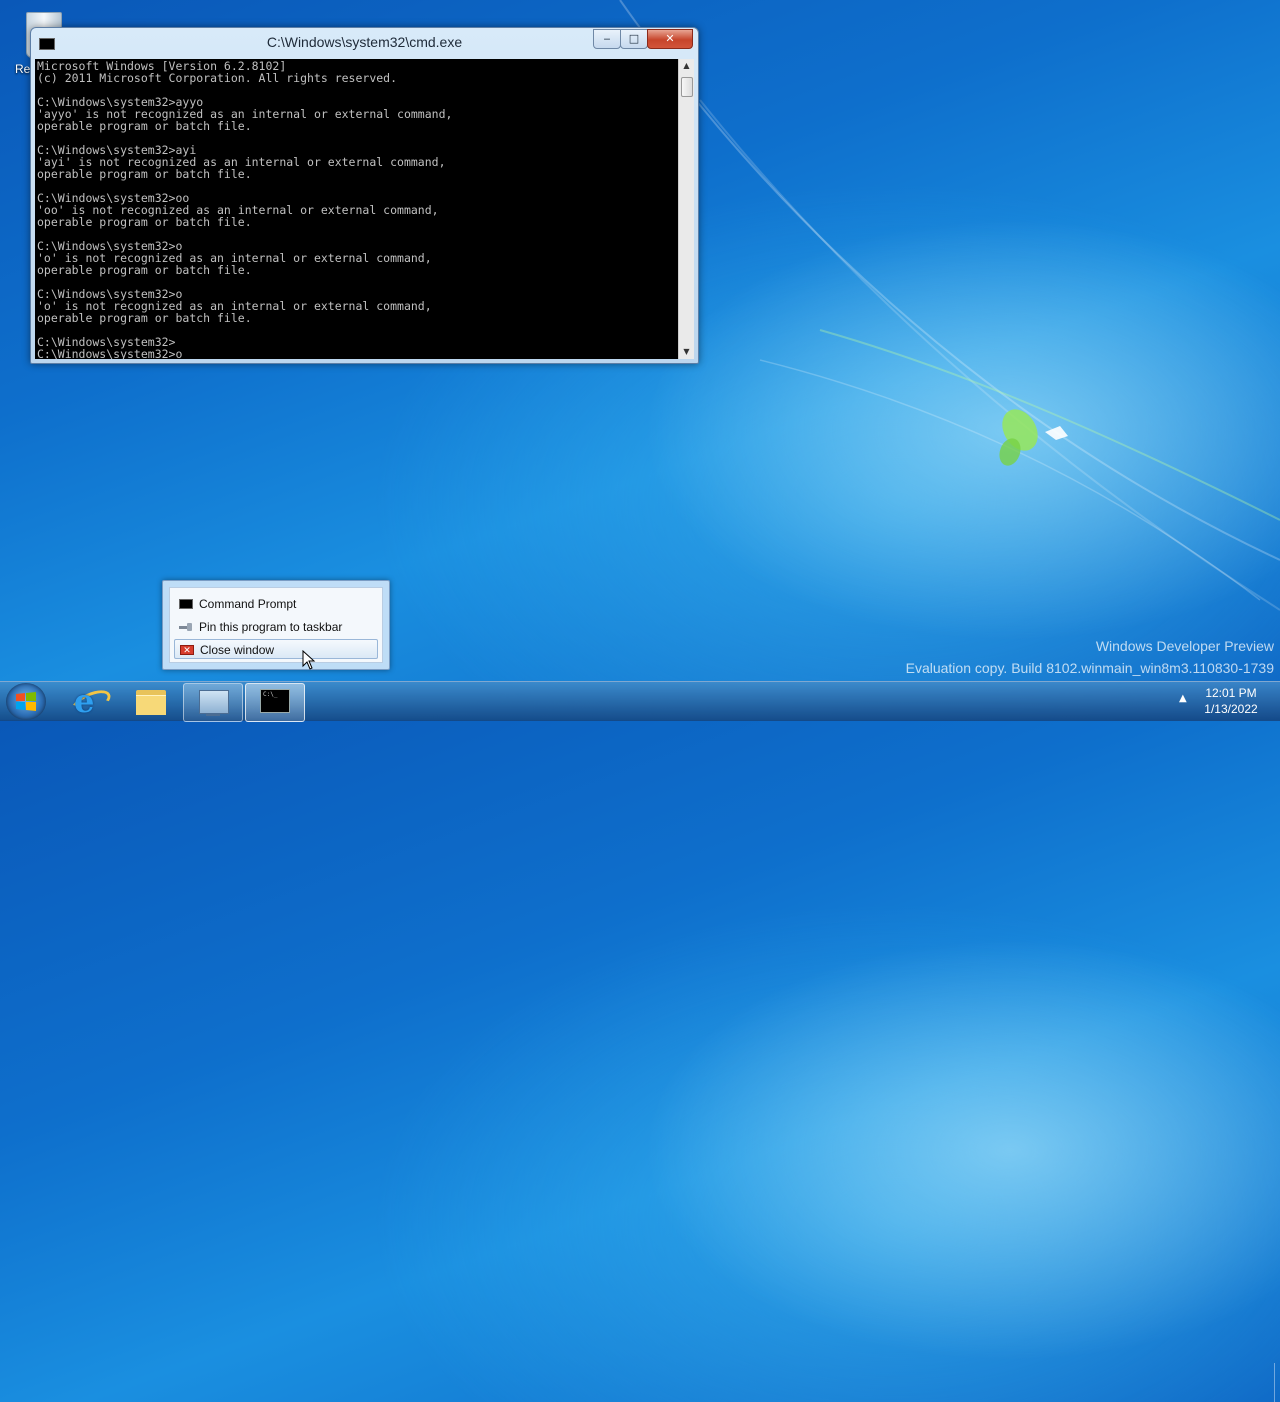 This screenshot has height=1402, width=1280. What do you see at coordinates (271, 627) in the screenshot?
I see `jumplist-item-label: Pin this program to taskbar` at bounding box center [271, 627].